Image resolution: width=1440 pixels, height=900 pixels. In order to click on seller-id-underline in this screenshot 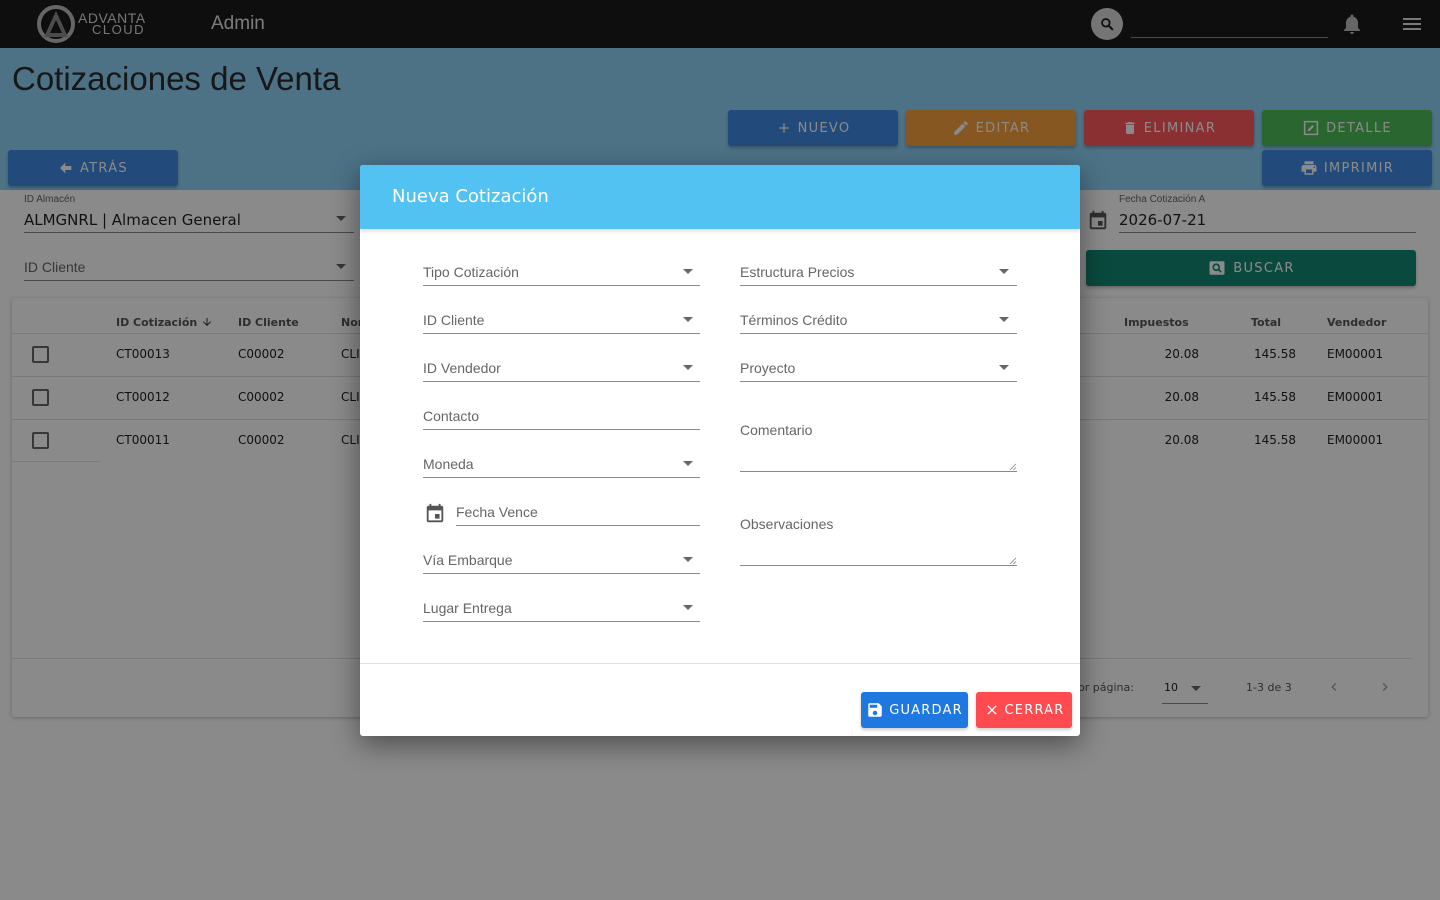, I will do `click(561, 381)`.